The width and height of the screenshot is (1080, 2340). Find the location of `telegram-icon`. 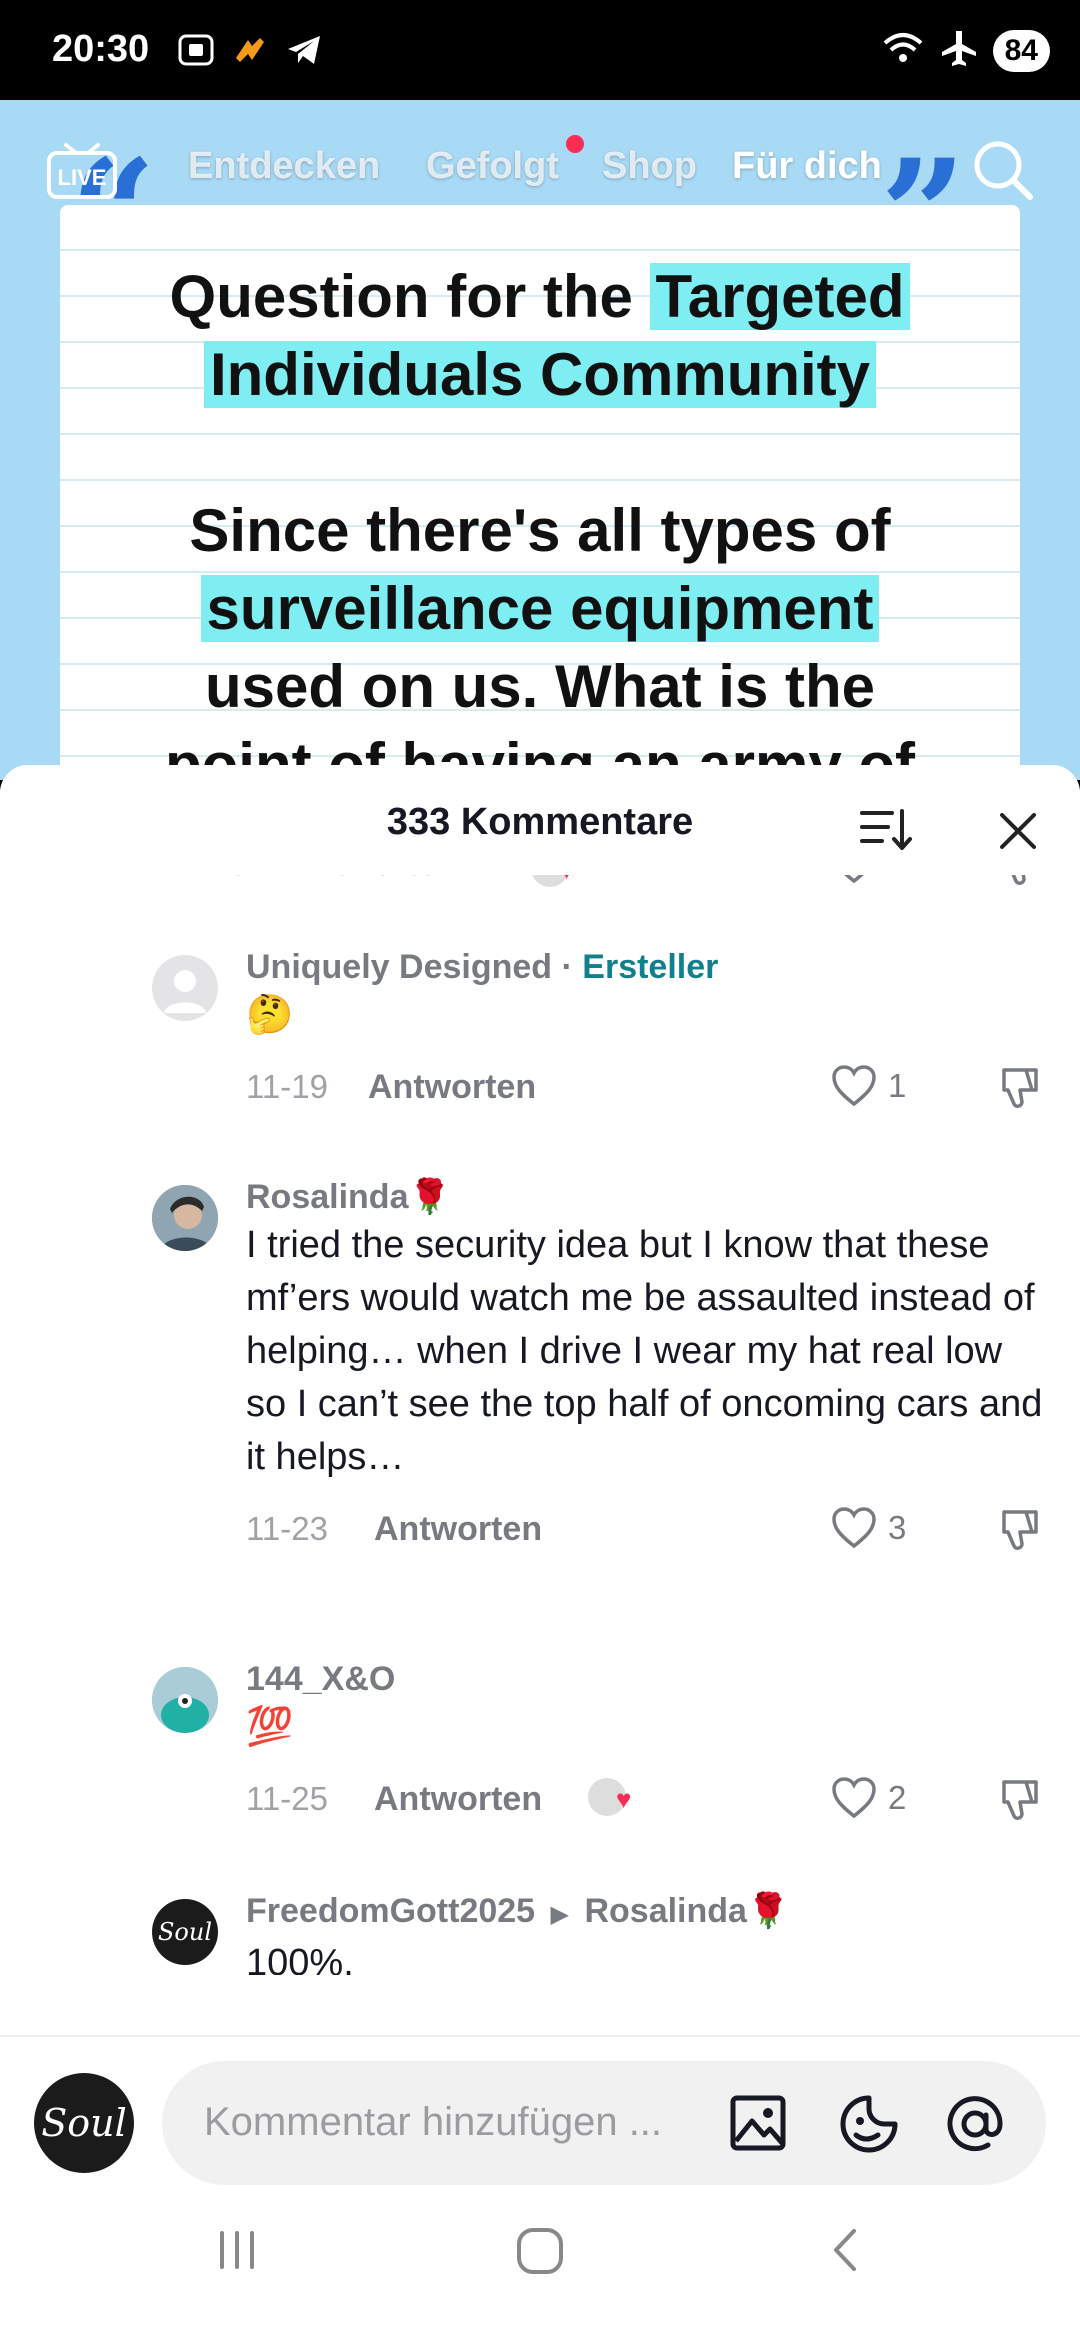

telegram-icon is located at coordinates (304, 52).